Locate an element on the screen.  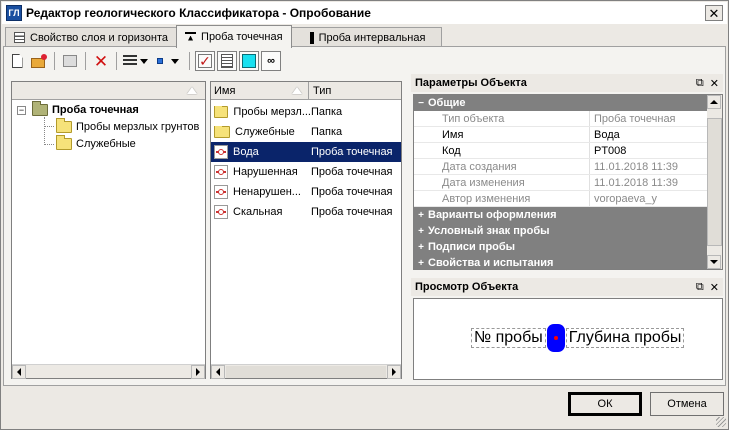
tab-point-sample: Проба точечная is located at coordinates (234, 36).